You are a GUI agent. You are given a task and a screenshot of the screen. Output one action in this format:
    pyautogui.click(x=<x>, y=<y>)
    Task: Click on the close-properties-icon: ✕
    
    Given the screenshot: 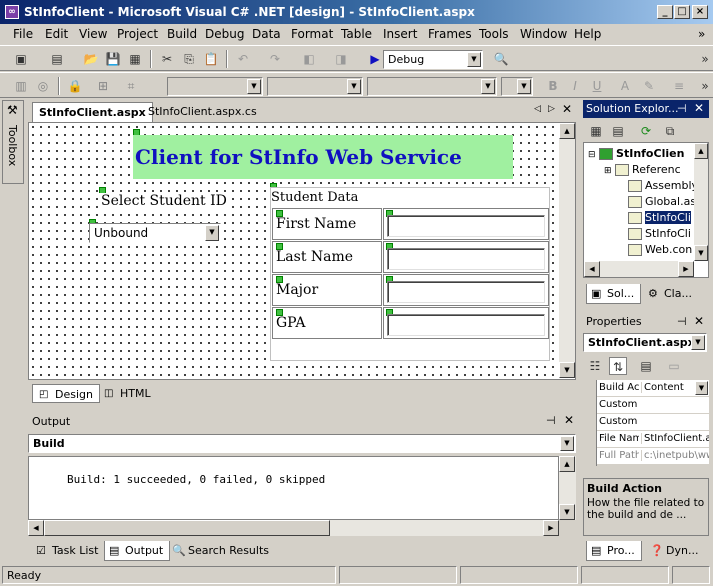 What is the action you would take?
    pyautogui.click(x=699, y=321)
    